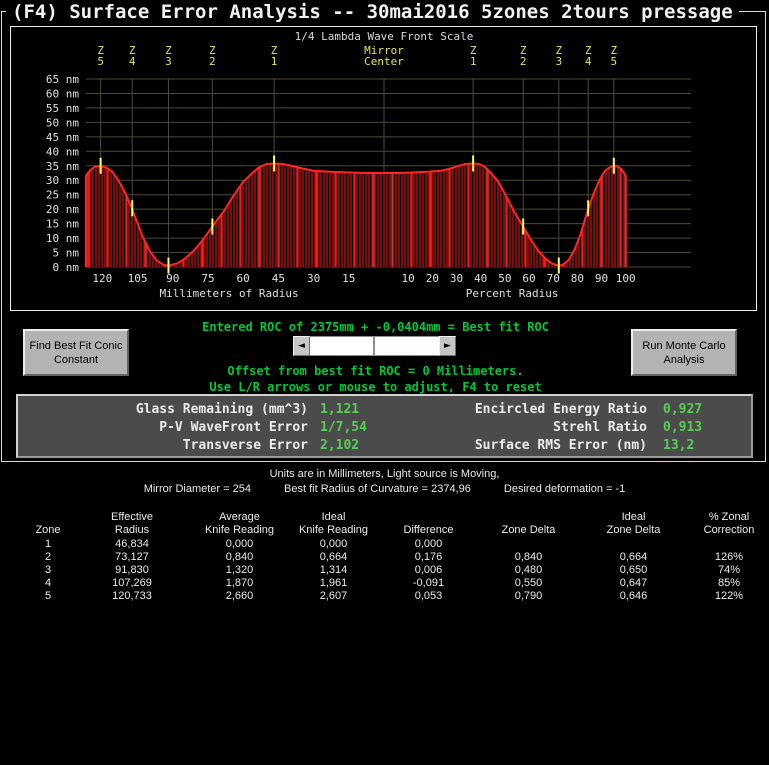 The width and height of the screenshot is (769, 765). What do you see at coordinates (62, 195) in the screenshot?
I see `chart-text: 25 nm` at bounding box center [62, 195].